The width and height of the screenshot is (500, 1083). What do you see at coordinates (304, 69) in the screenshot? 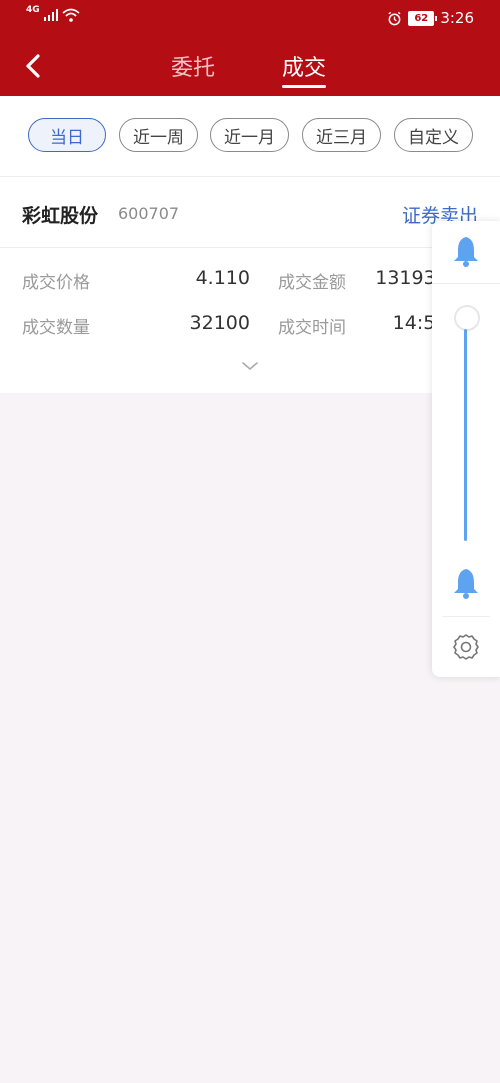
I see `tab-trades: 成交` at bounding box center [304, 69].